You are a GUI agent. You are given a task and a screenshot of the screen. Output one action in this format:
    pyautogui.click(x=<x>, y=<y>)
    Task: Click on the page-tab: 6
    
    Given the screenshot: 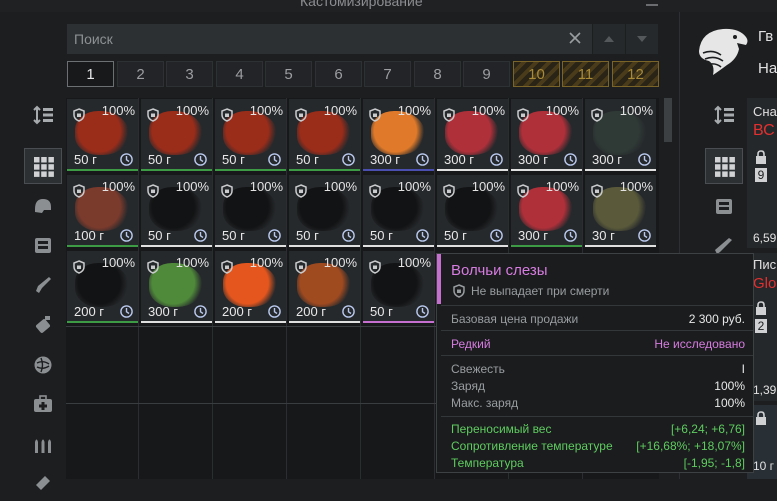 What is the action you would take?
    pyautogui.click(x=338, y=74)
    